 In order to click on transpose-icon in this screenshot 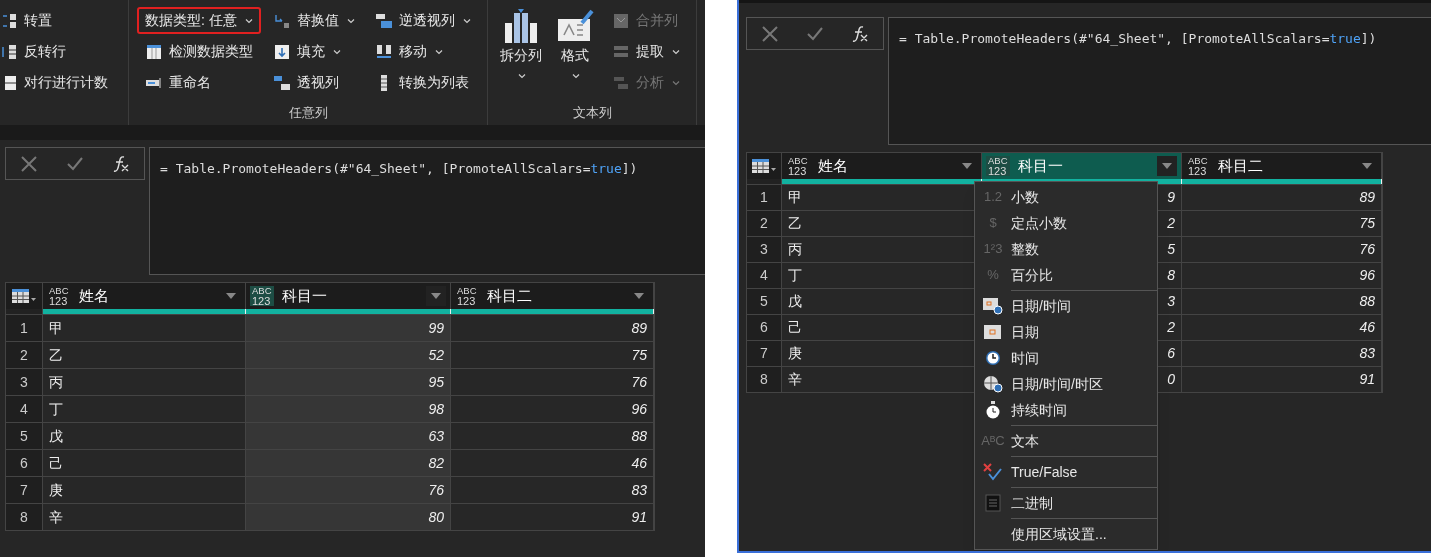, I will do `click(9, 20)`.